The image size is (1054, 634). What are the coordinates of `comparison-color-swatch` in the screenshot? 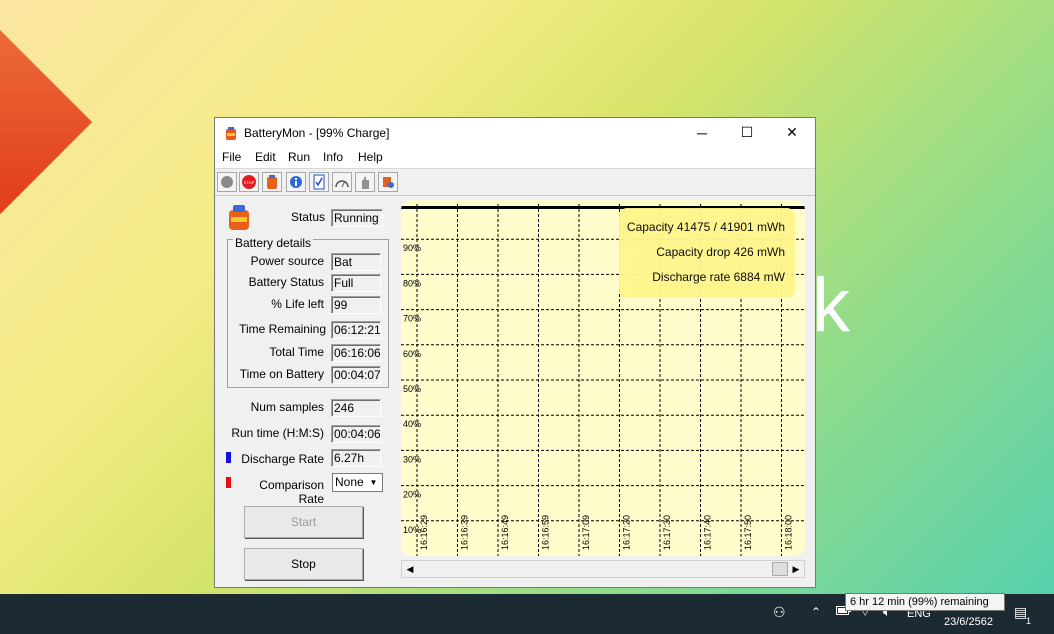 It's located at (228, 482).